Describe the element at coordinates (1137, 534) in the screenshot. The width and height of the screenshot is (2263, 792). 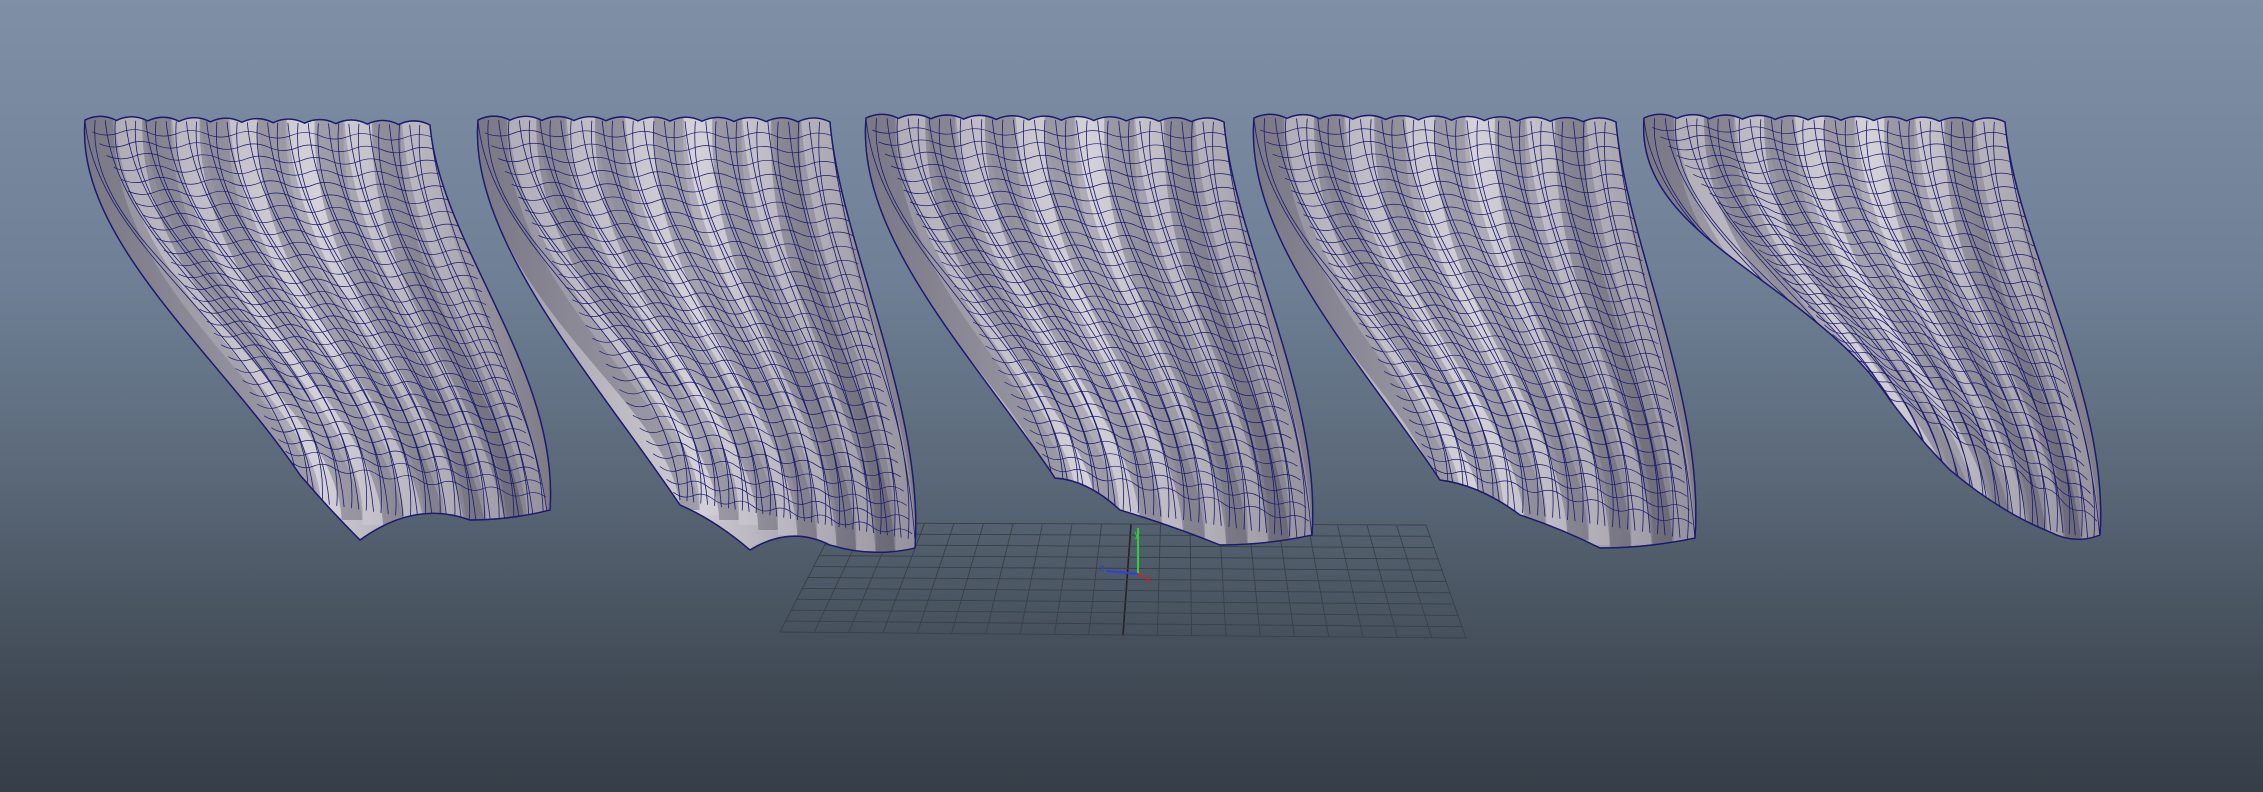
I see `axis-y-label: y` at that location.